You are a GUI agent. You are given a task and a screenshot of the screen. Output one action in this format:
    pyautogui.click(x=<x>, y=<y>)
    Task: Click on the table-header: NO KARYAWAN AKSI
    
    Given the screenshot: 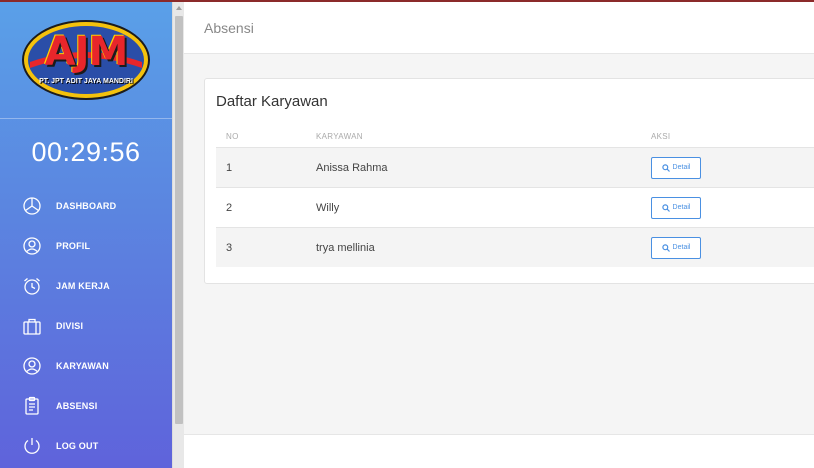 What is the action you would take?
    pyautogui.click(x=515, y=136)
    